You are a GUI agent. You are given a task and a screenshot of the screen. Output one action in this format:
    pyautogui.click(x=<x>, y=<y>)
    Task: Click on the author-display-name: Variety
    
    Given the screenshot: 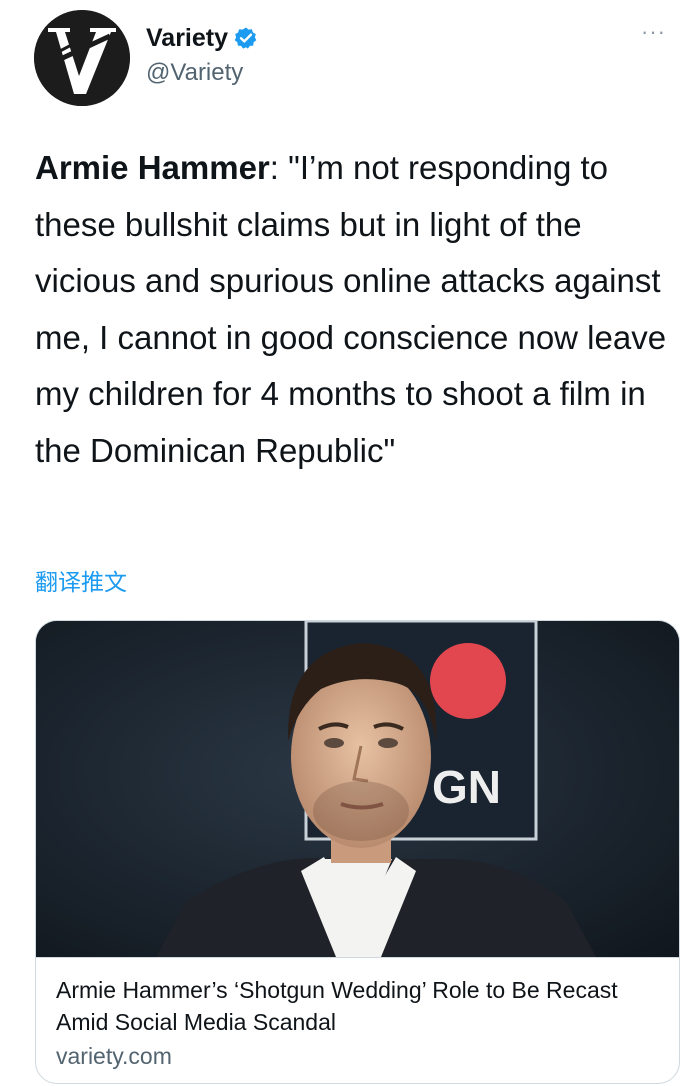 What is the action you would take?
    pyautogui.click(x=187, y=38)
    